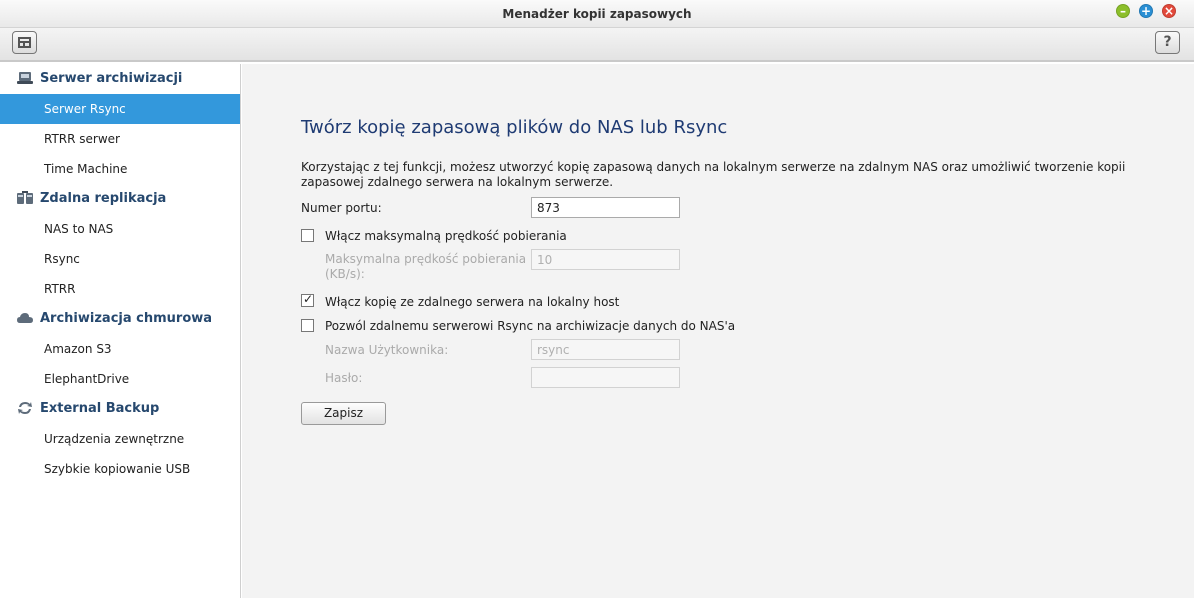  I want to click on sidebar-item-label: Szybkie kopiowanie USB, so click(117, 469).